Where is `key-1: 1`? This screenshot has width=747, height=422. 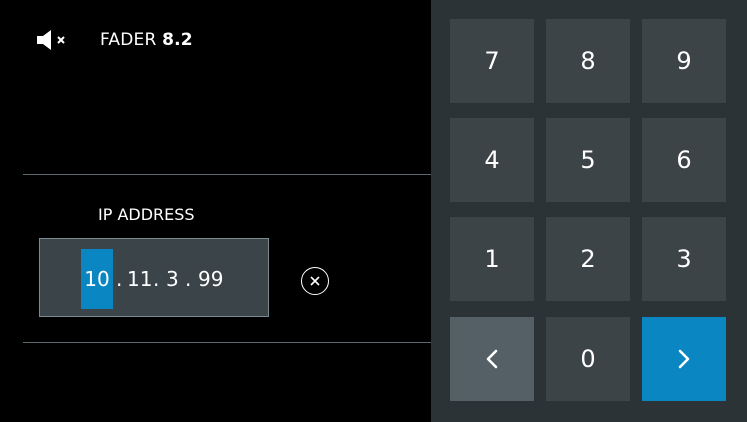 key-1: 1 is located at coordinates (492, 259).